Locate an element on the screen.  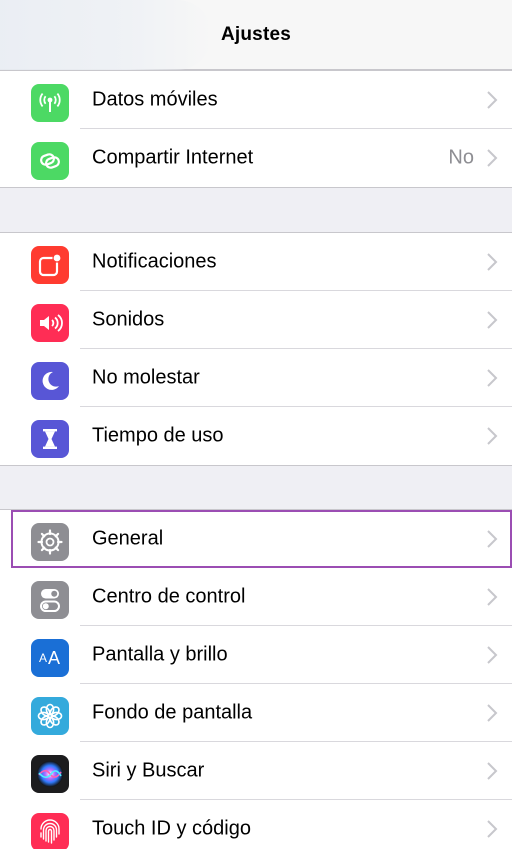
nav-highlight is located at coordinates (106, 35).